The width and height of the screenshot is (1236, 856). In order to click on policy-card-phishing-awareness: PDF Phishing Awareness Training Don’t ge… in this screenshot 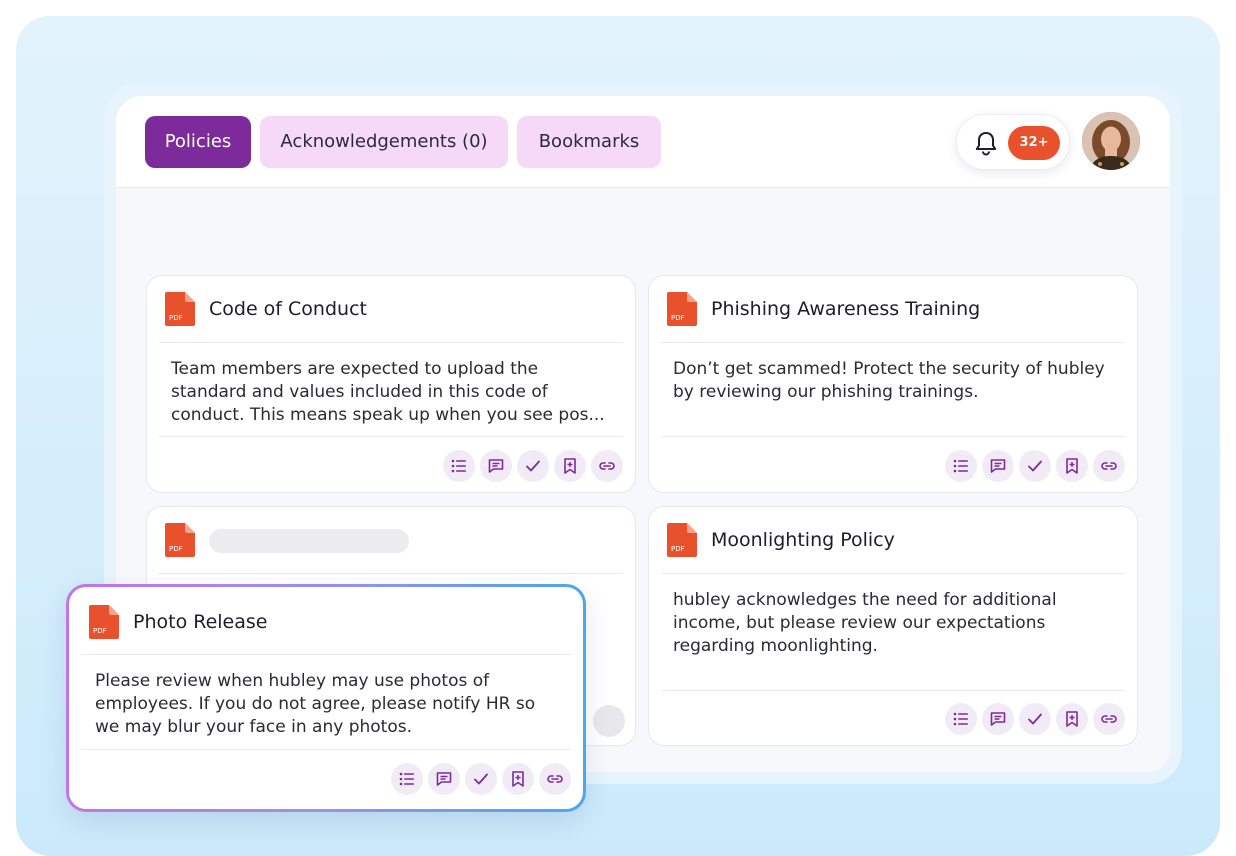, I will do `click(893, 384)`.